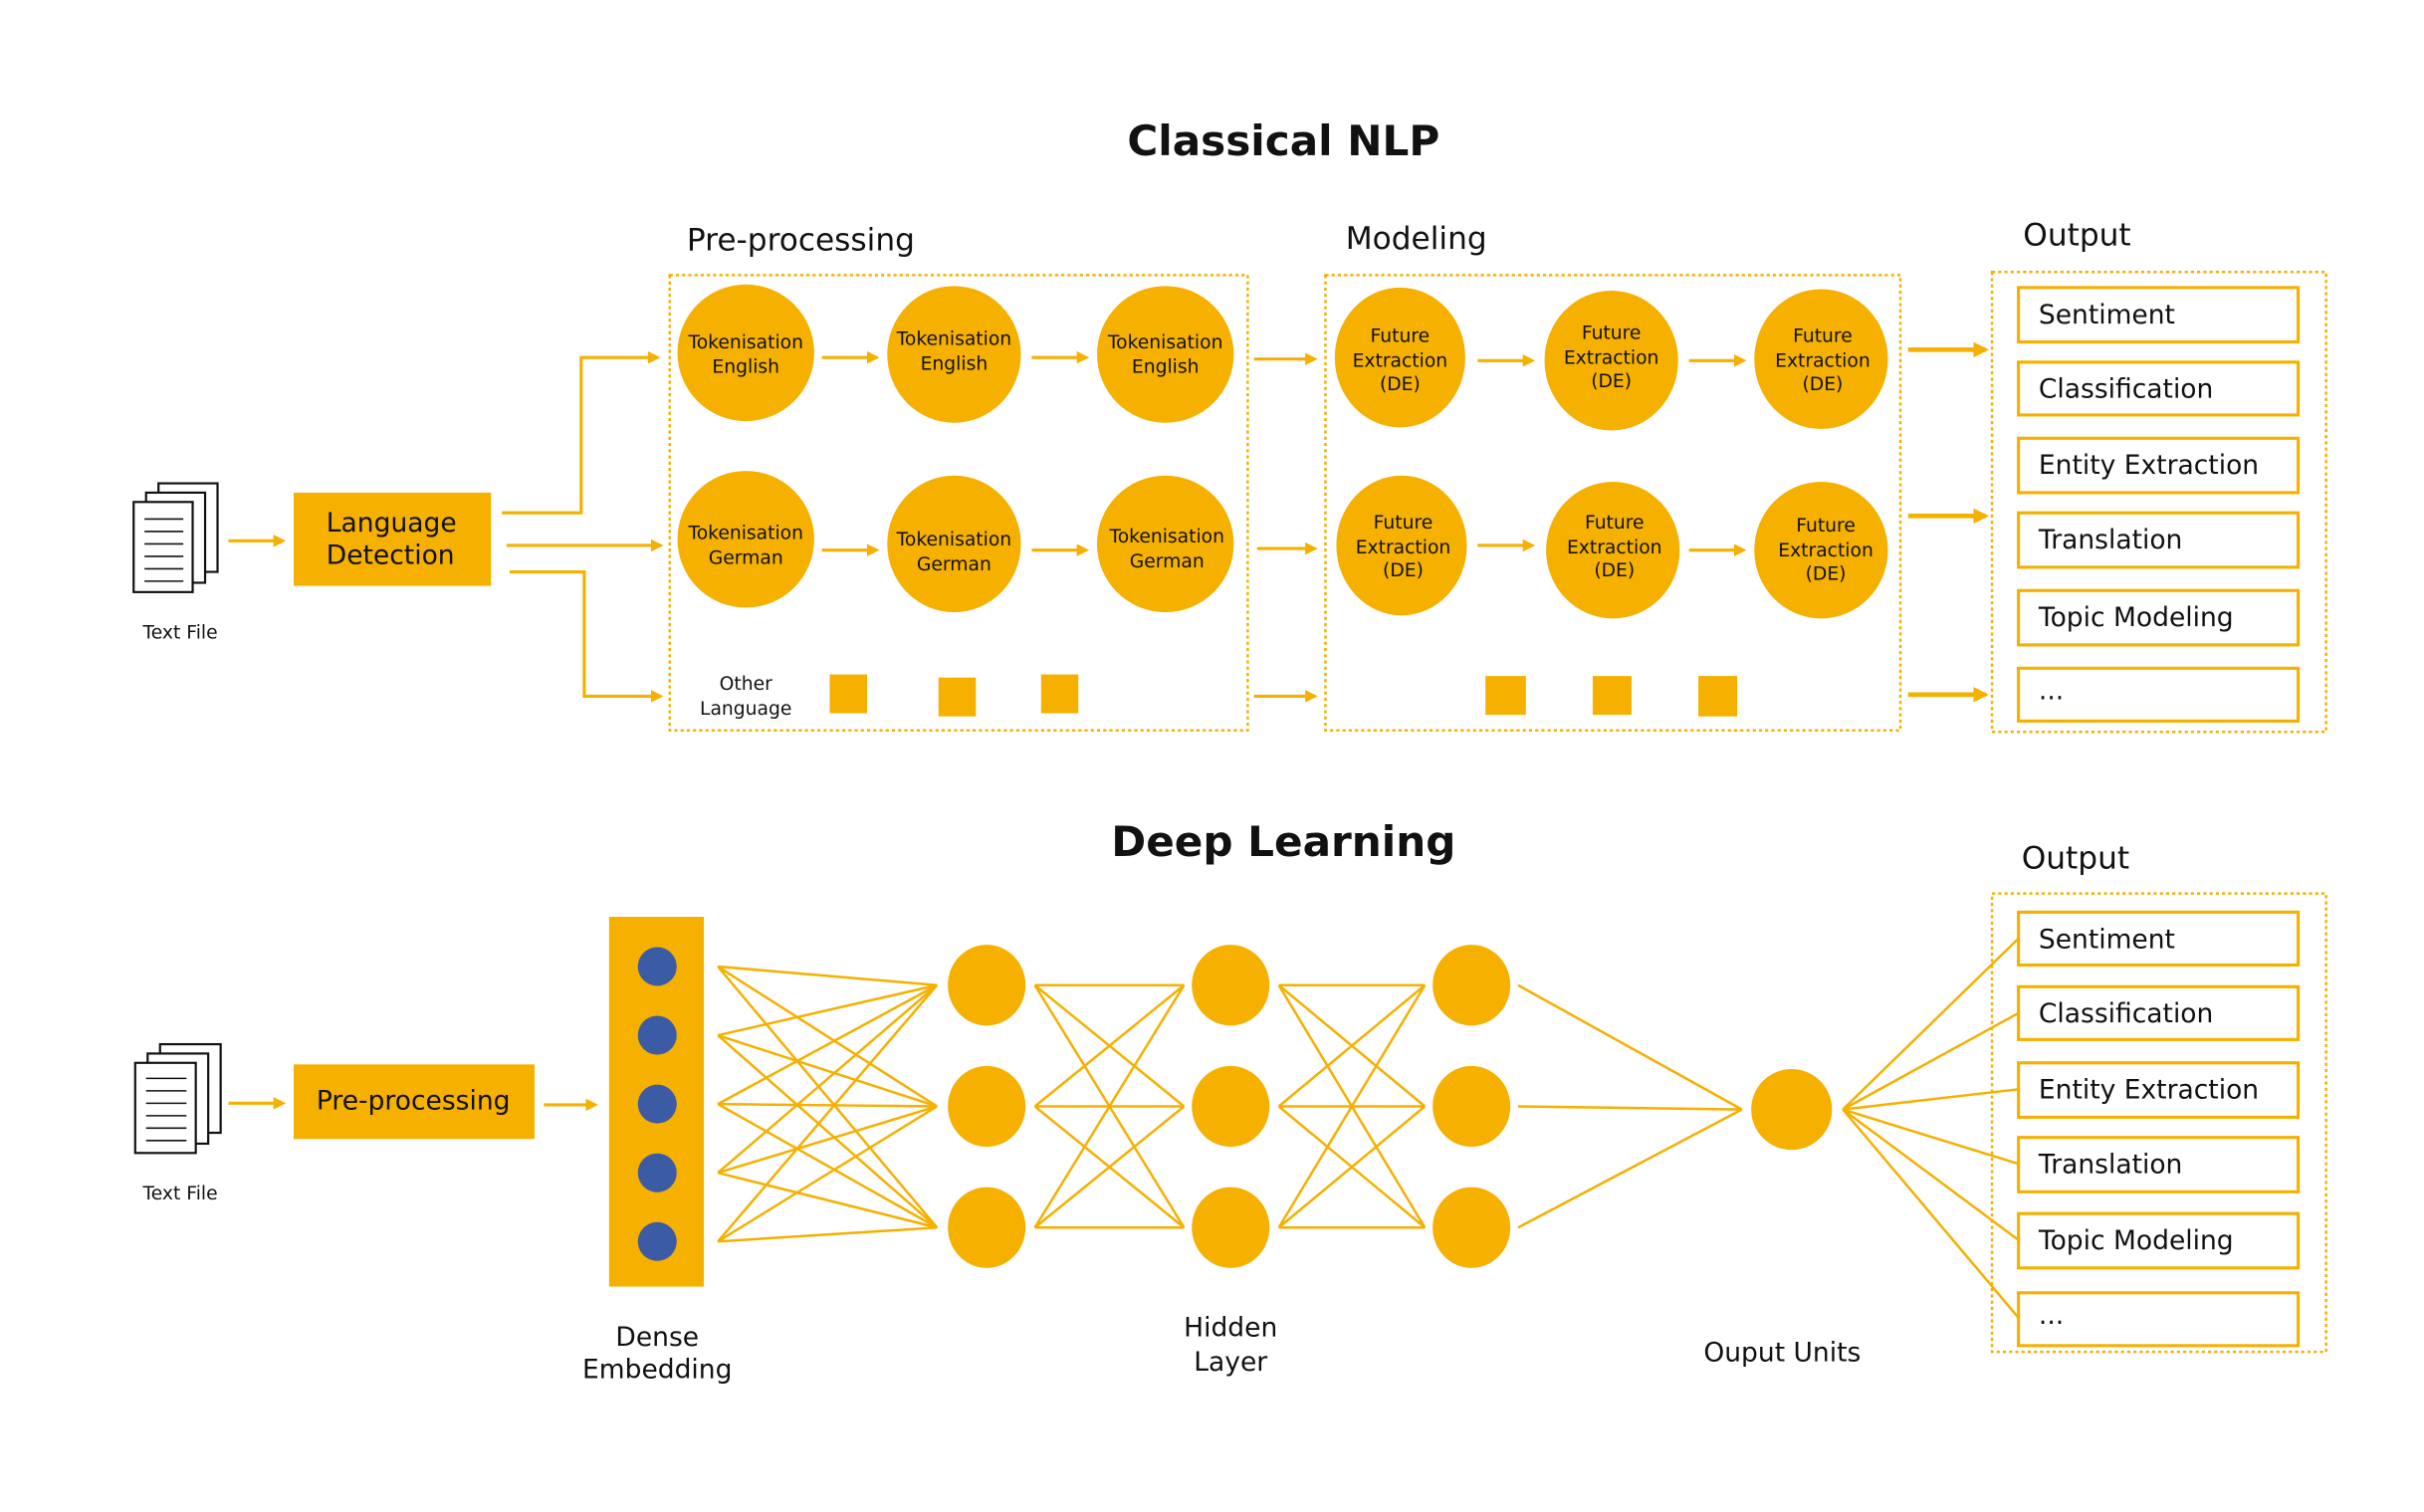  Describe the element at coordinates (745, 367) in the screenshot. I see `node-line2: English` at that location.